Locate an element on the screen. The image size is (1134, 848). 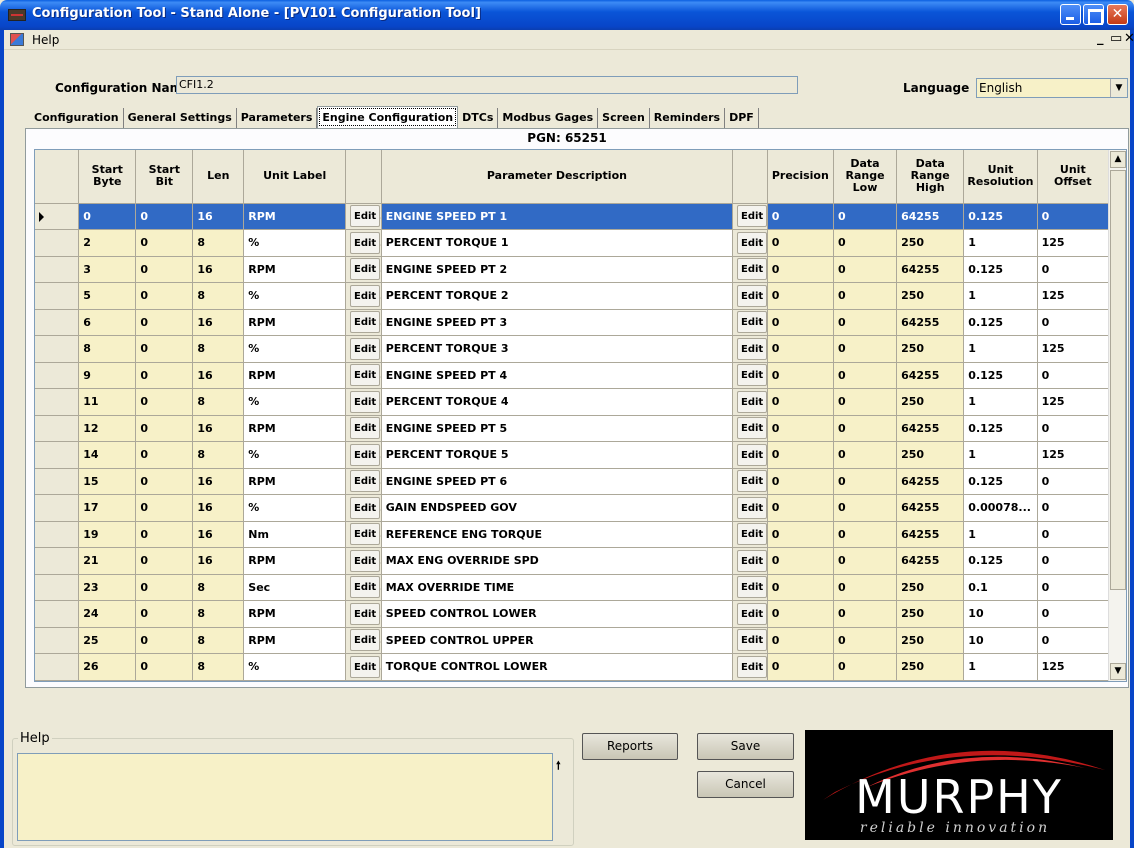
help-text-box is located at coordinates (285, 797).